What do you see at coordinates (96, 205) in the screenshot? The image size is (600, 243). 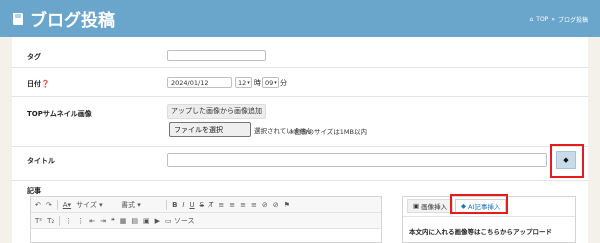 I see `font-size-select: サイズ ▾` at bounding box center [96, 205].